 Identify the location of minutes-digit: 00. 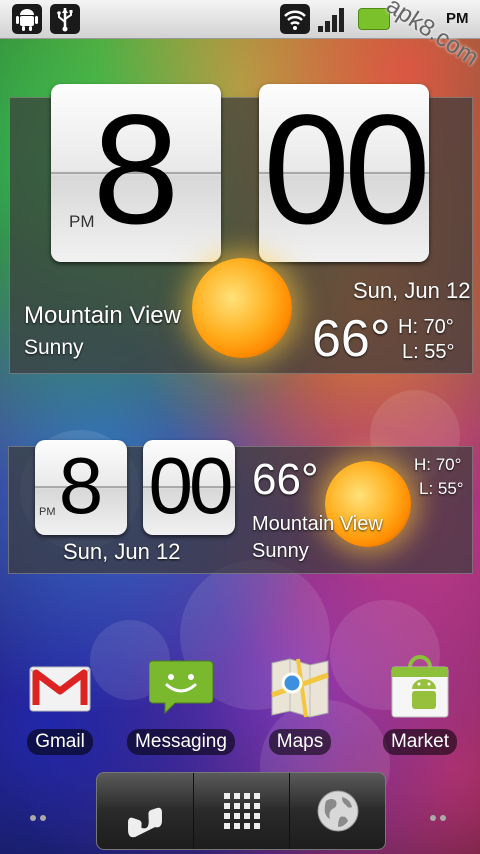
(347, 170).